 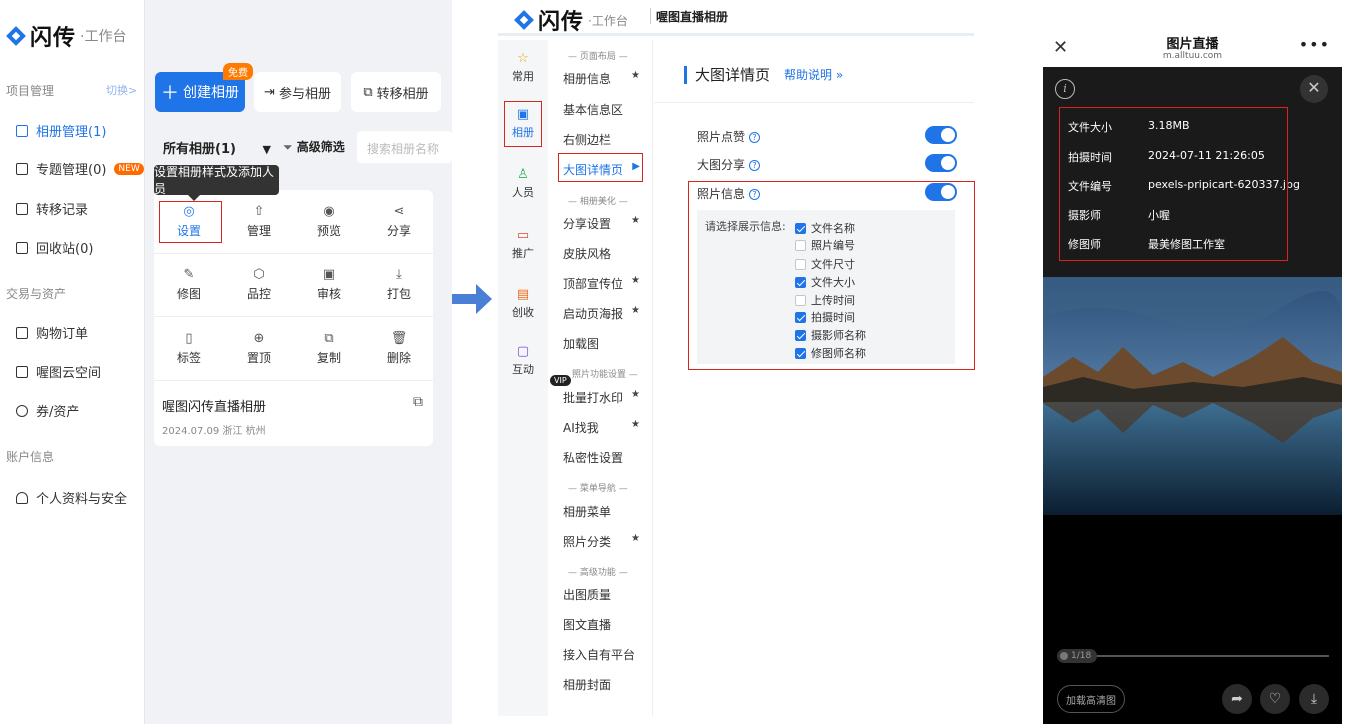 I want to click on load-hd-button: 加载高清图, so click(x=1091, y=699).